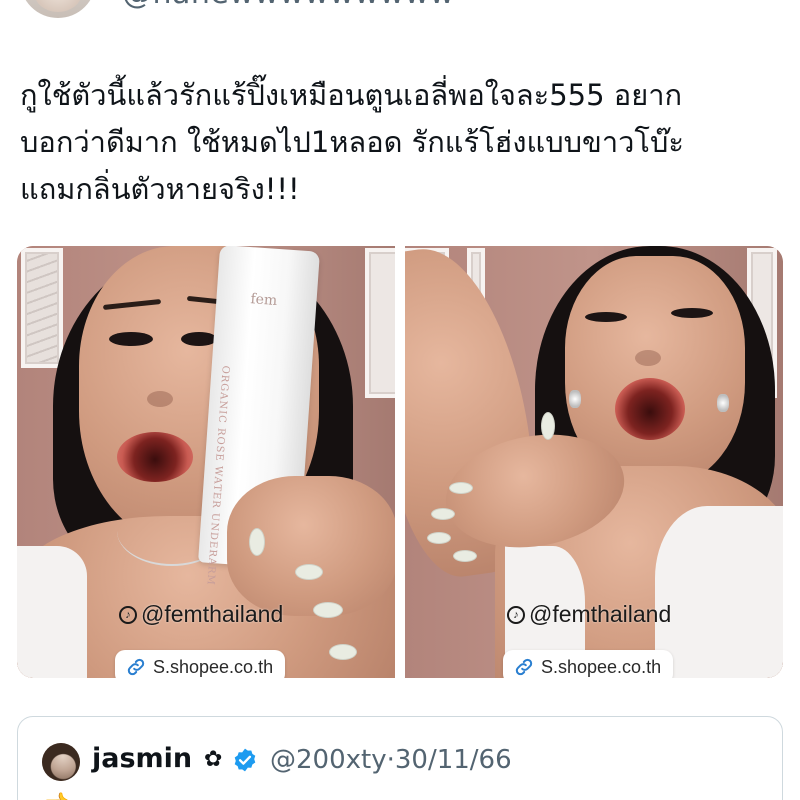  Describe the element at coordinates (453, 760) in the screenshot. I see `quoted-date: 30/11/66` at that location.